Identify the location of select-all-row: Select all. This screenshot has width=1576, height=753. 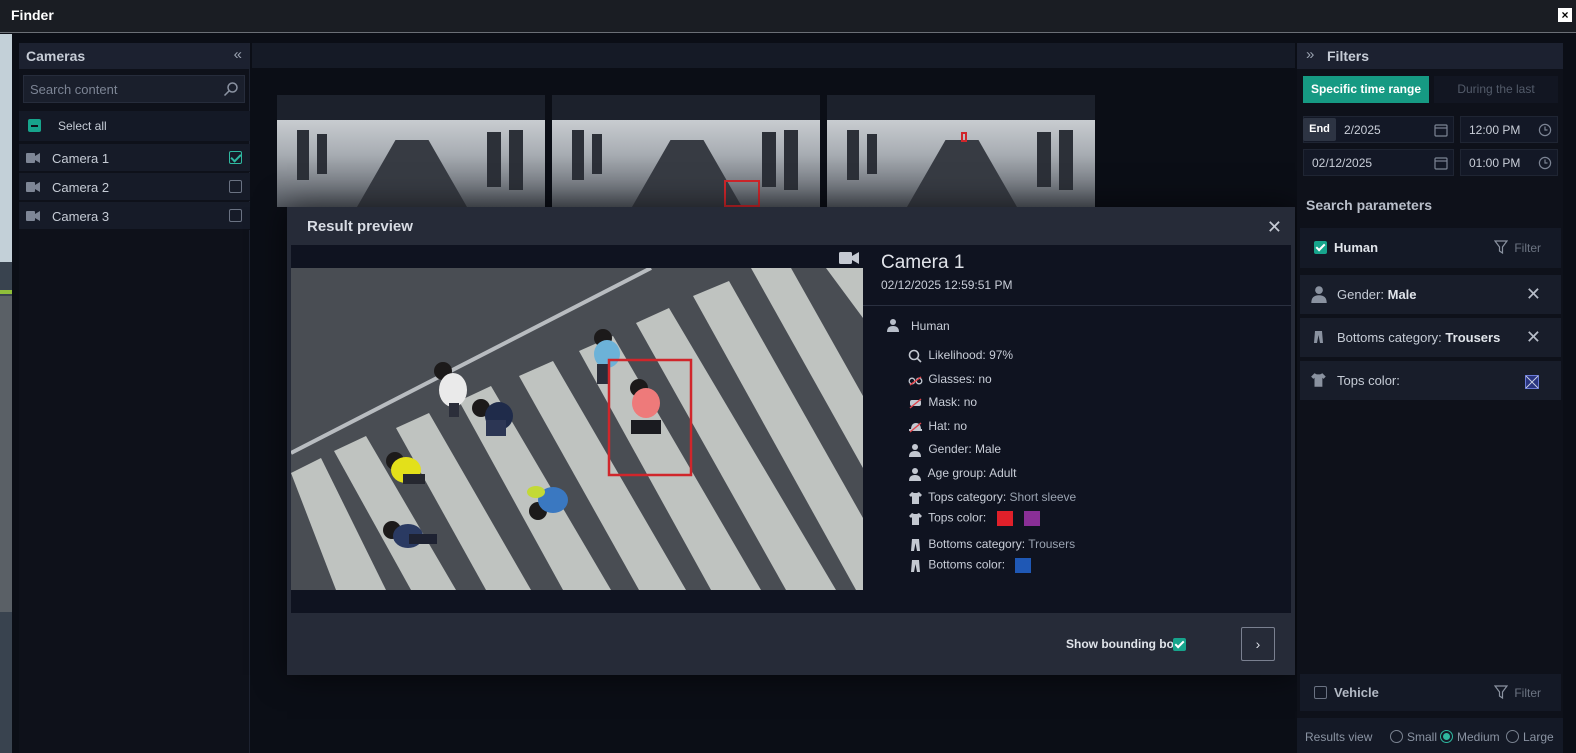
(134, 126).